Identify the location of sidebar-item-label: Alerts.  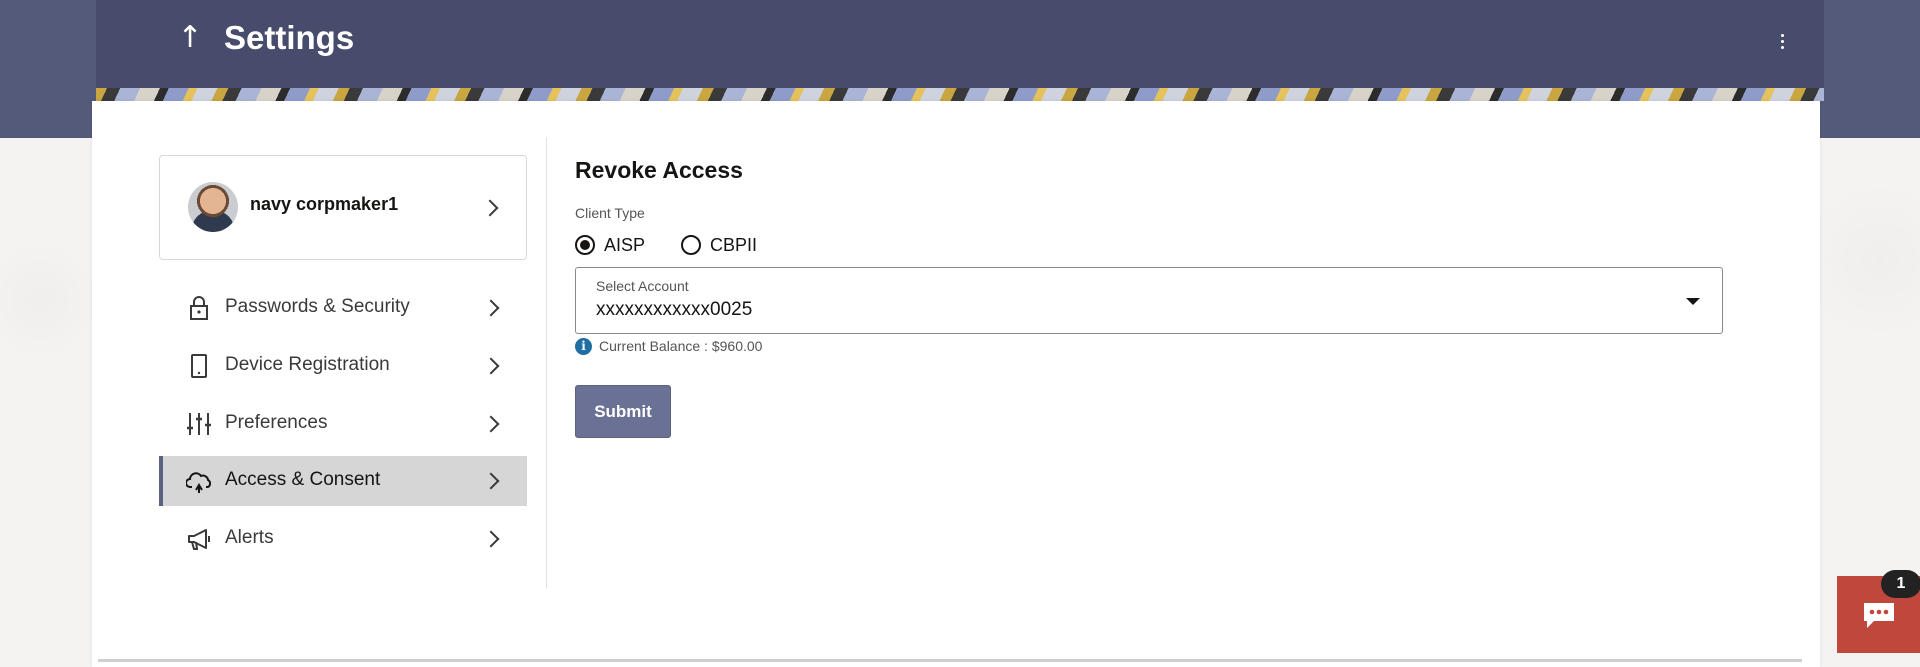
(249, 537).